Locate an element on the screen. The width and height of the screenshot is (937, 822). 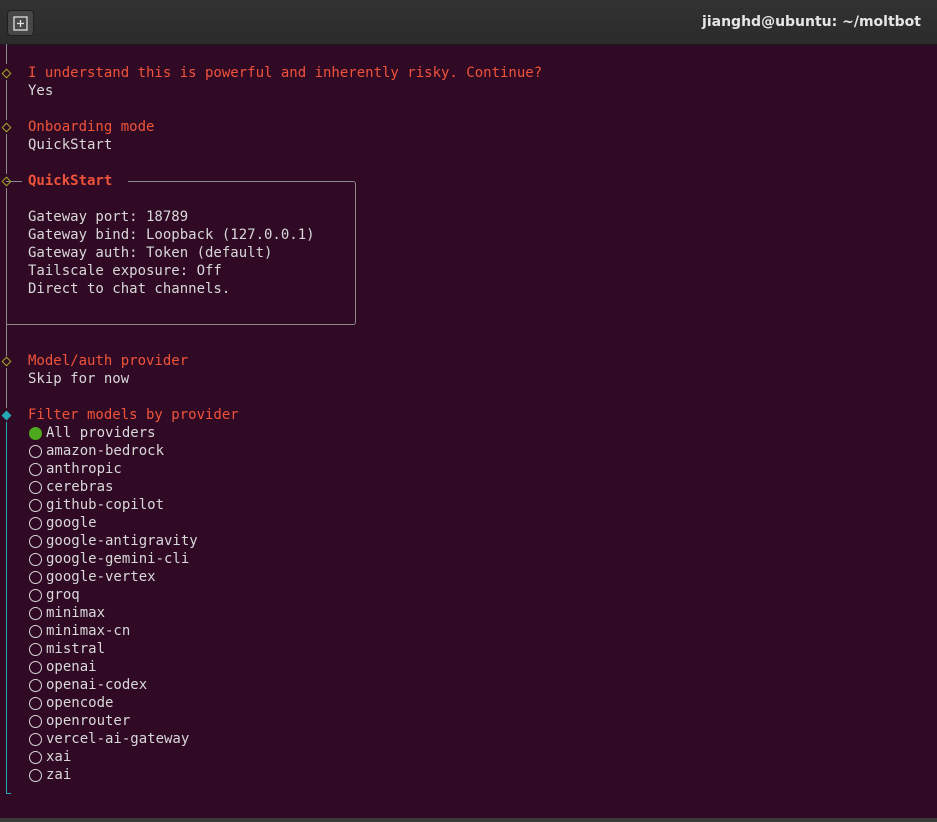
quickstart-line: Direct to chat channels. is located at coordinates (129, 289).